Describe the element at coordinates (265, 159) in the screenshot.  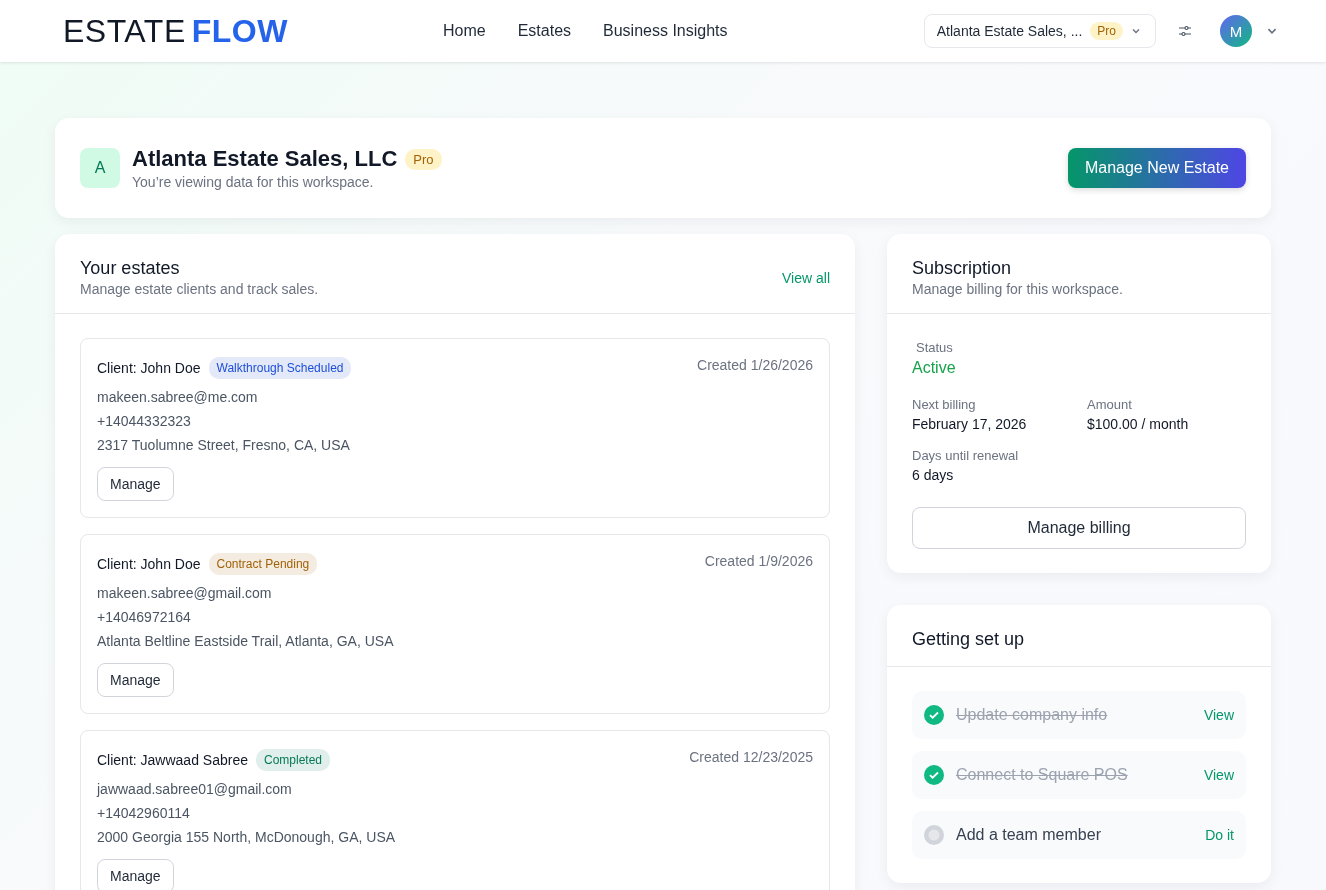
I see `workspace-title: Atlanta Estate Sales, LLC` at that location.